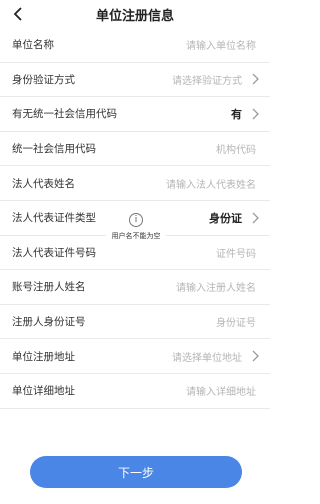 Image resolution: width=320 pixels, height=504 pixels. Describe the element at coordinates (236, 322) in the screenshot. I see `registrant-id-input: 身份证号` at that location.